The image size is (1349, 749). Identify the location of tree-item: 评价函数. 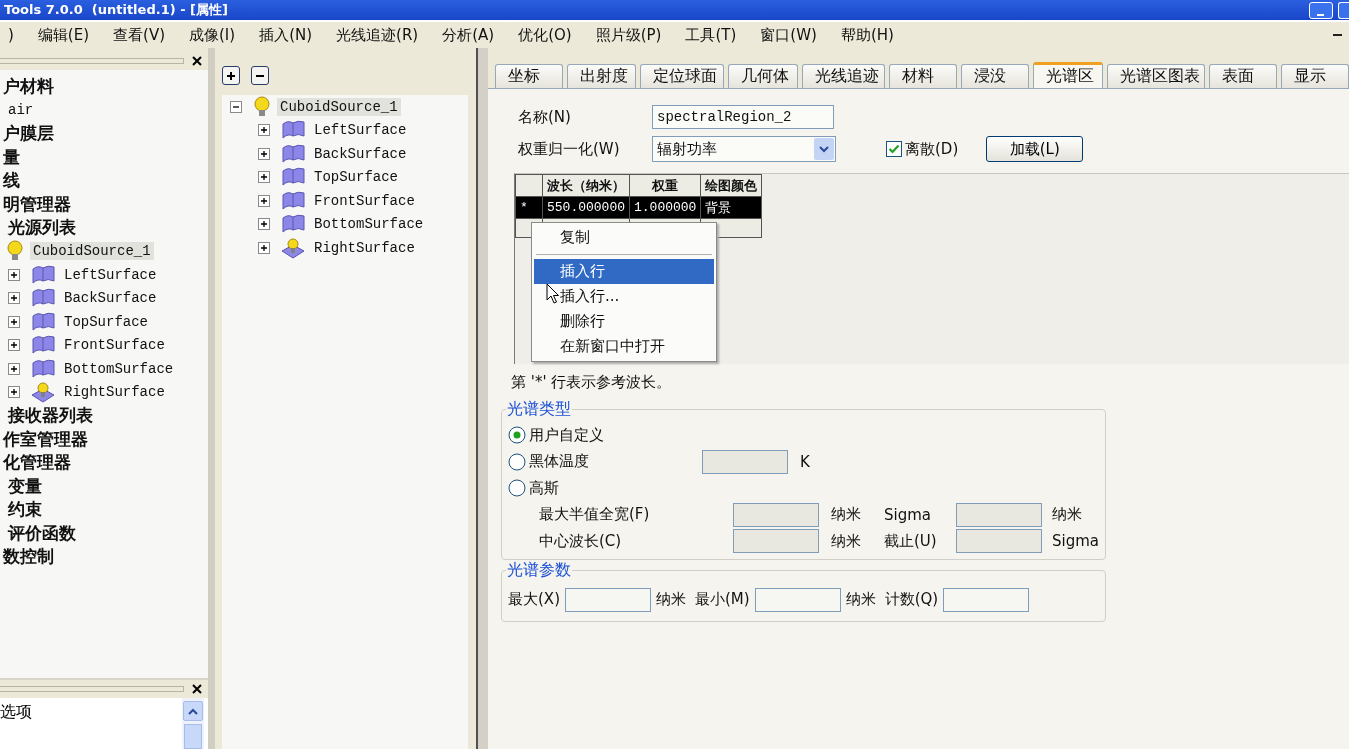
(42, 533).